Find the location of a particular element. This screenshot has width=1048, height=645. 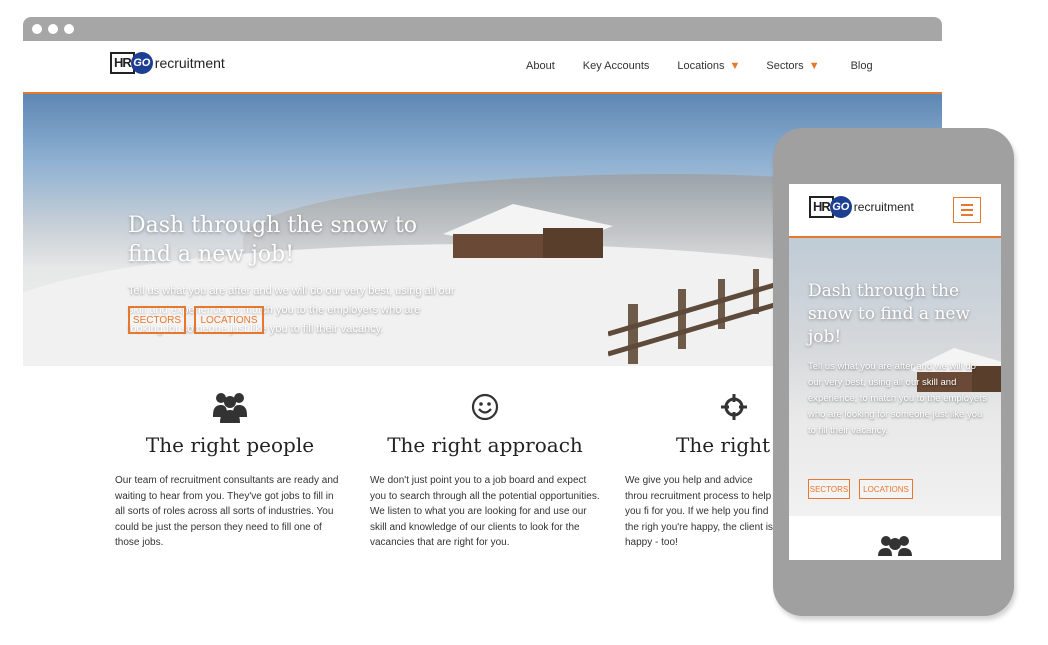

hero-title: Dash through the snow to find a new job! is located at coordinates (273, 240).